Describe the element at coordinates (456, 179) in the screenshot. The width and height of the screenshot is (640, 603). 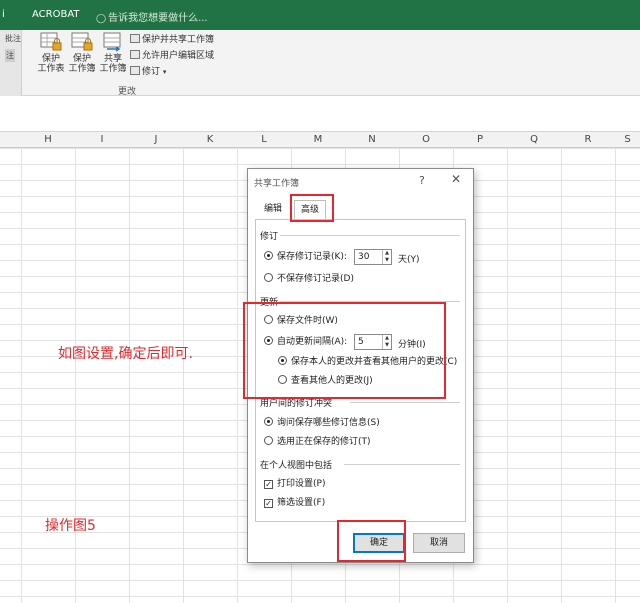
I see `close-icon: ✕` at that location.